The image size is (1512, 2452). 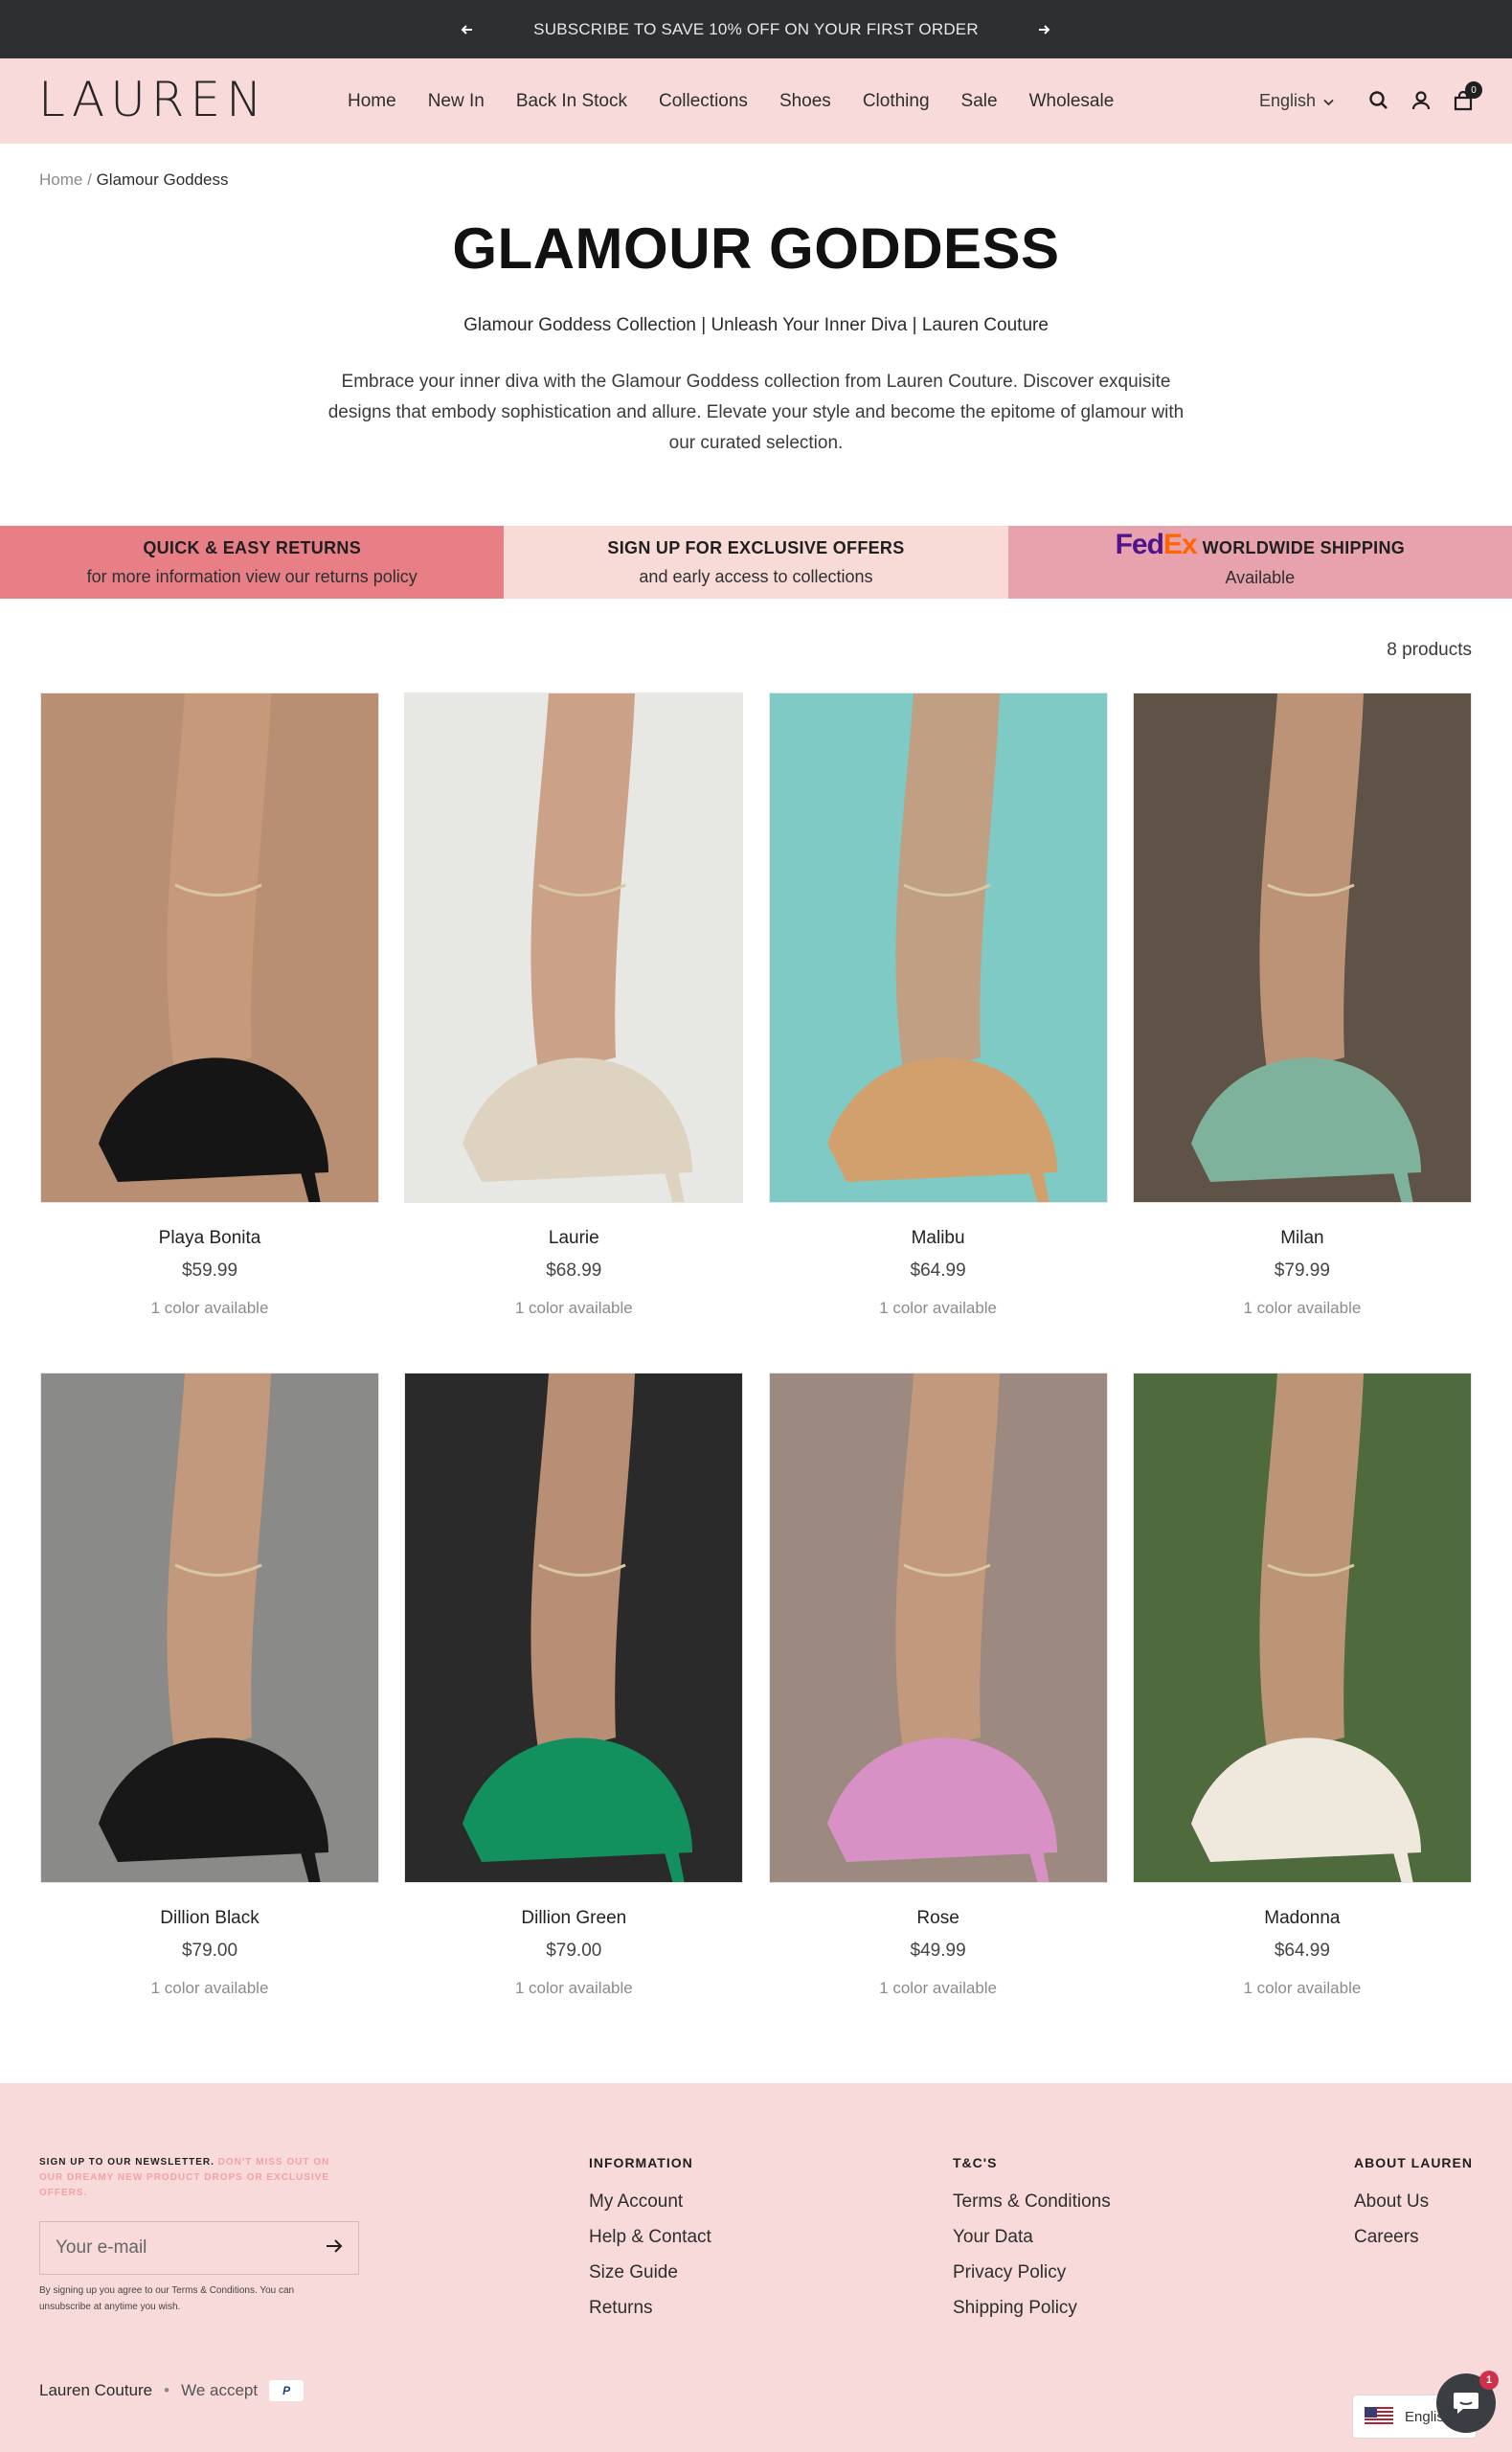 I want to click on benefit-text: Available, so click(x=1260, y=577).